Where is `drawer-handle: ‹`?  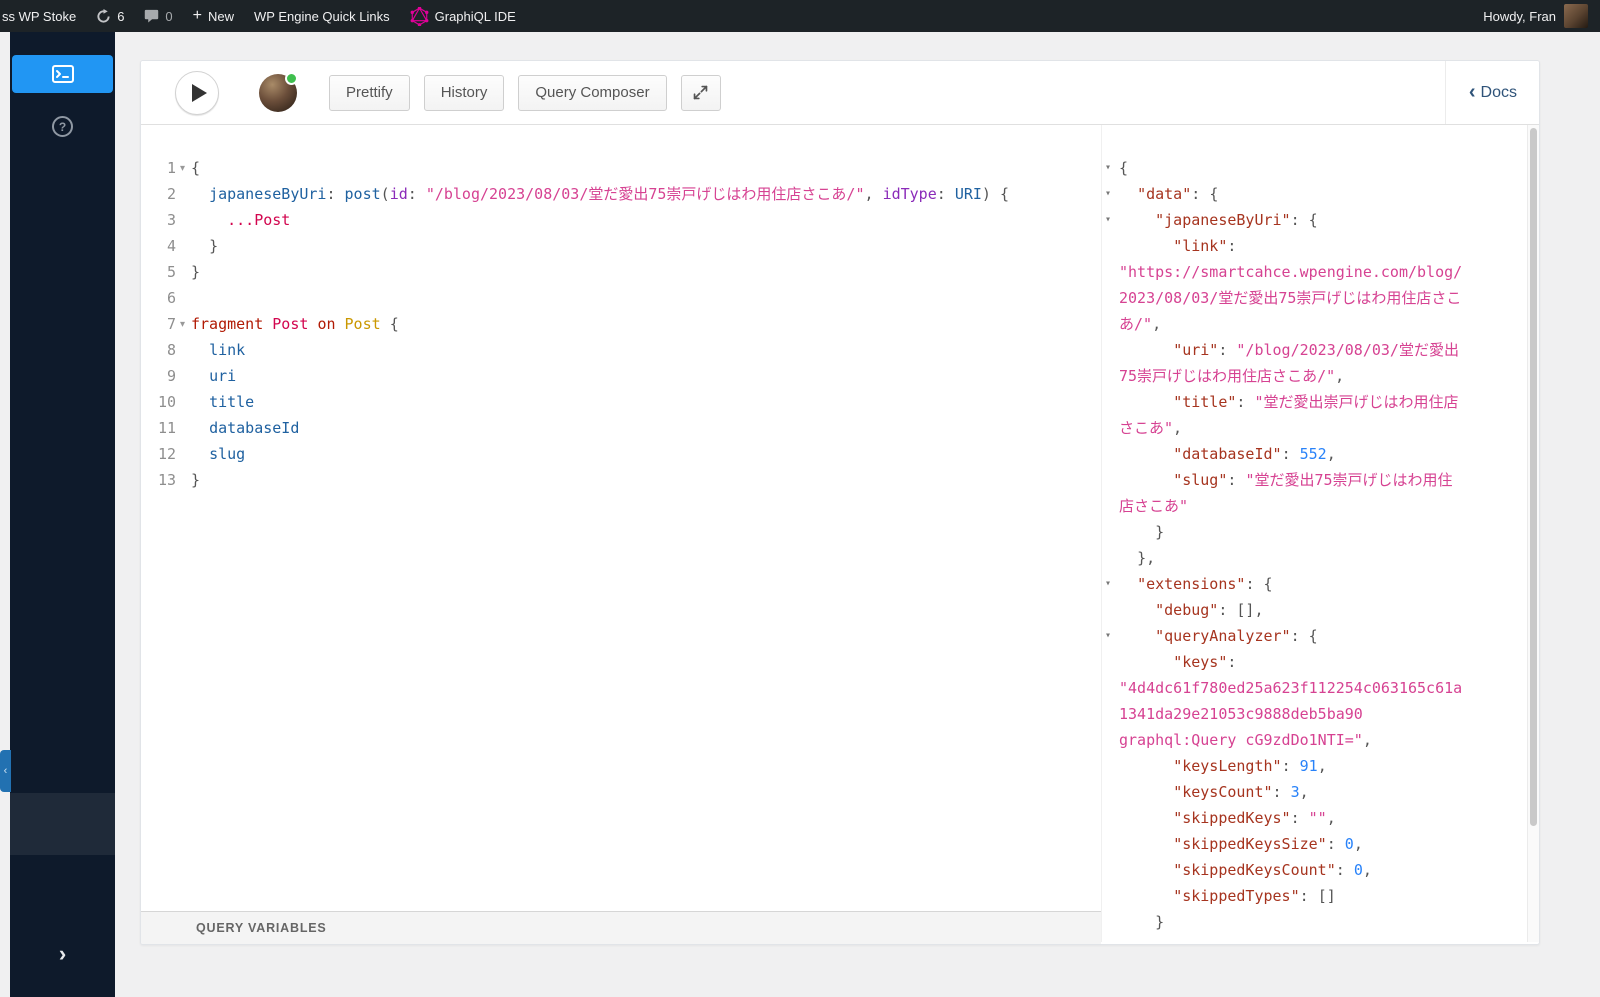 drawer-handle: ‹ is located at coordinates (5, 771).